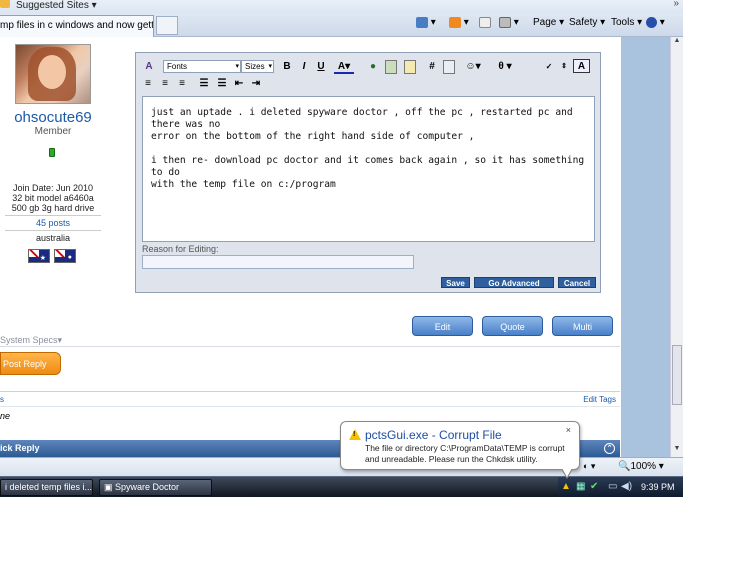  Describe the element at coordinates (581, 66) in the screenshot. I see `switch-editor-icon: A` at that location.